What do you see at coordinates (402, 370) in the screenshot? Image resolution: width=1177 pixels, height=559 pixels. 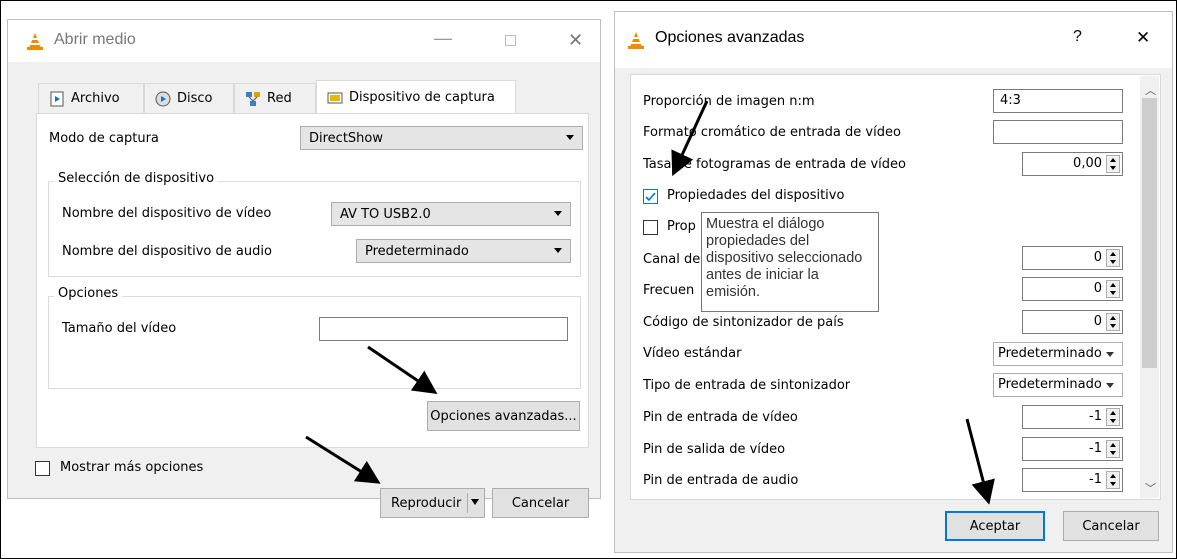 I see `arrow-to-advanced-button` at bounding box center [402, 370].